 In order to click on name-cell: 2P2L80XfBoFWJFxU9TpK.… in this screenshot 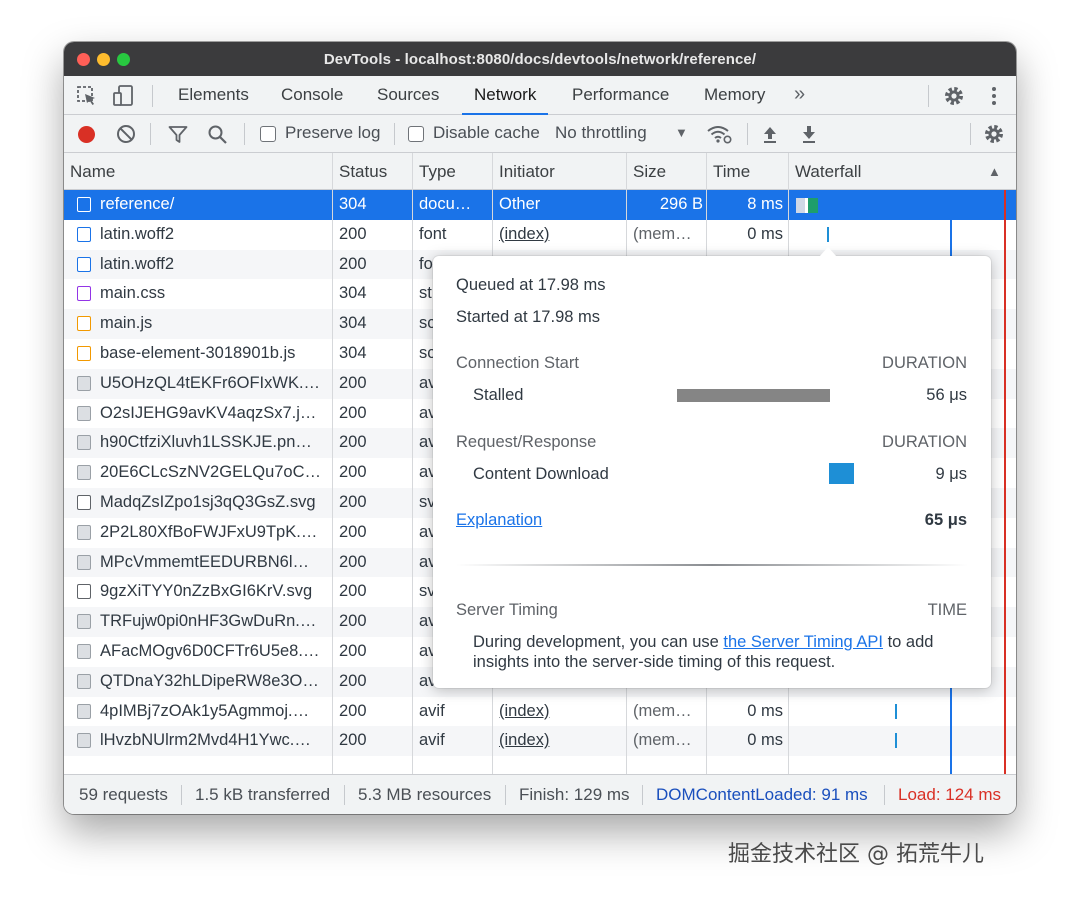, I will do `click(214, 533)`.